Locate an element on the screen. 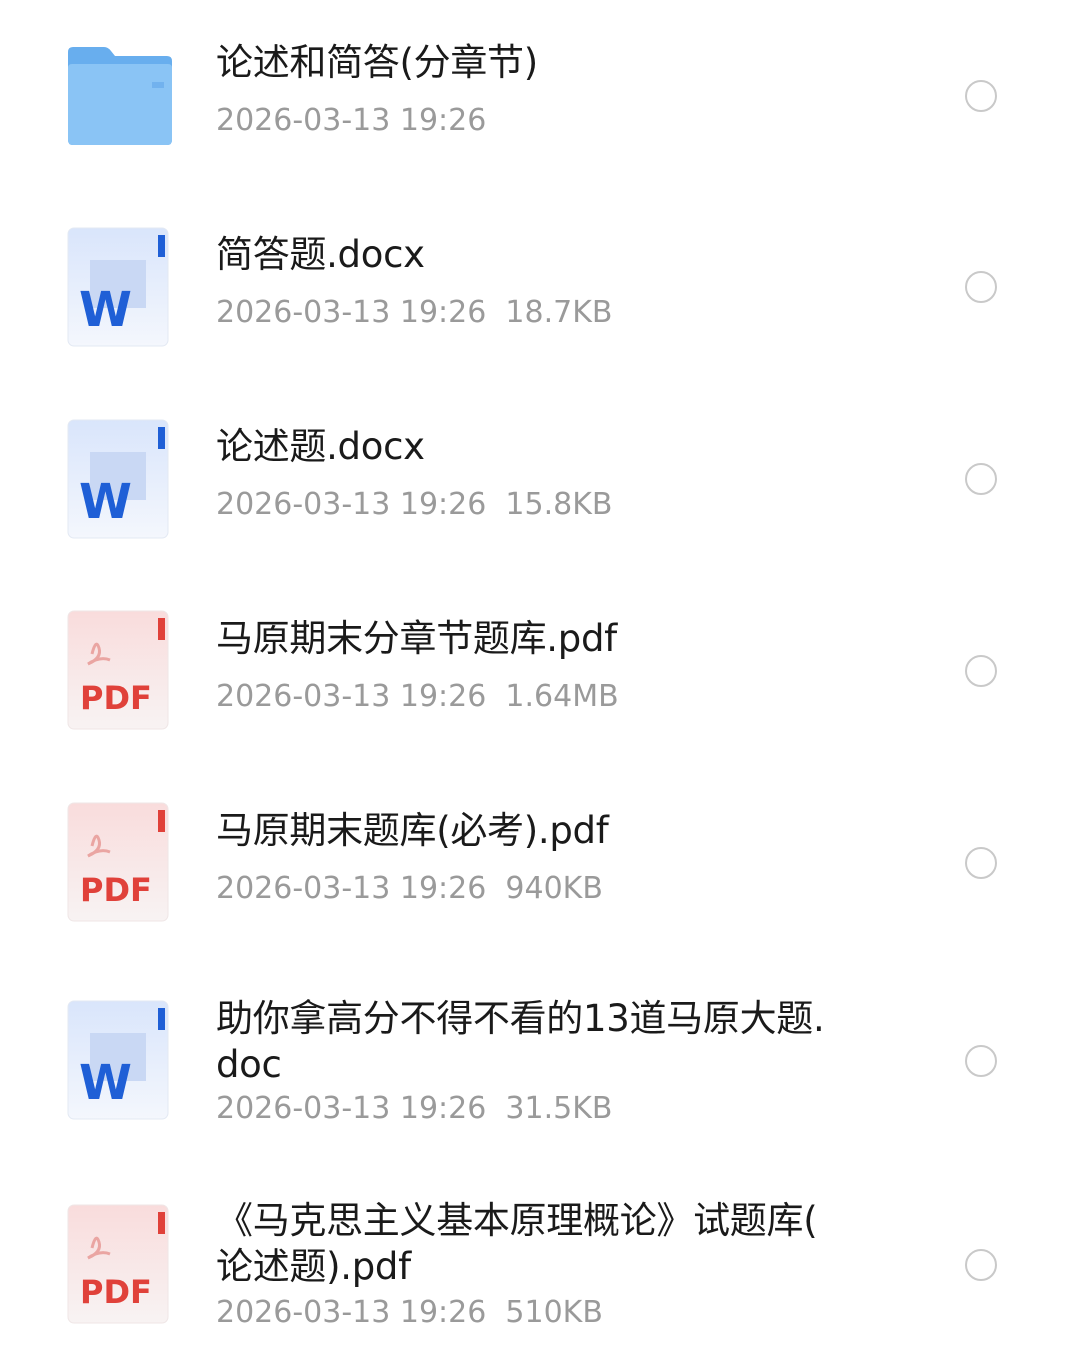 This screenshot has width=1079, height=1358. file-meta: 2026-03-13 19:26 is located at coordinates (351, 121).